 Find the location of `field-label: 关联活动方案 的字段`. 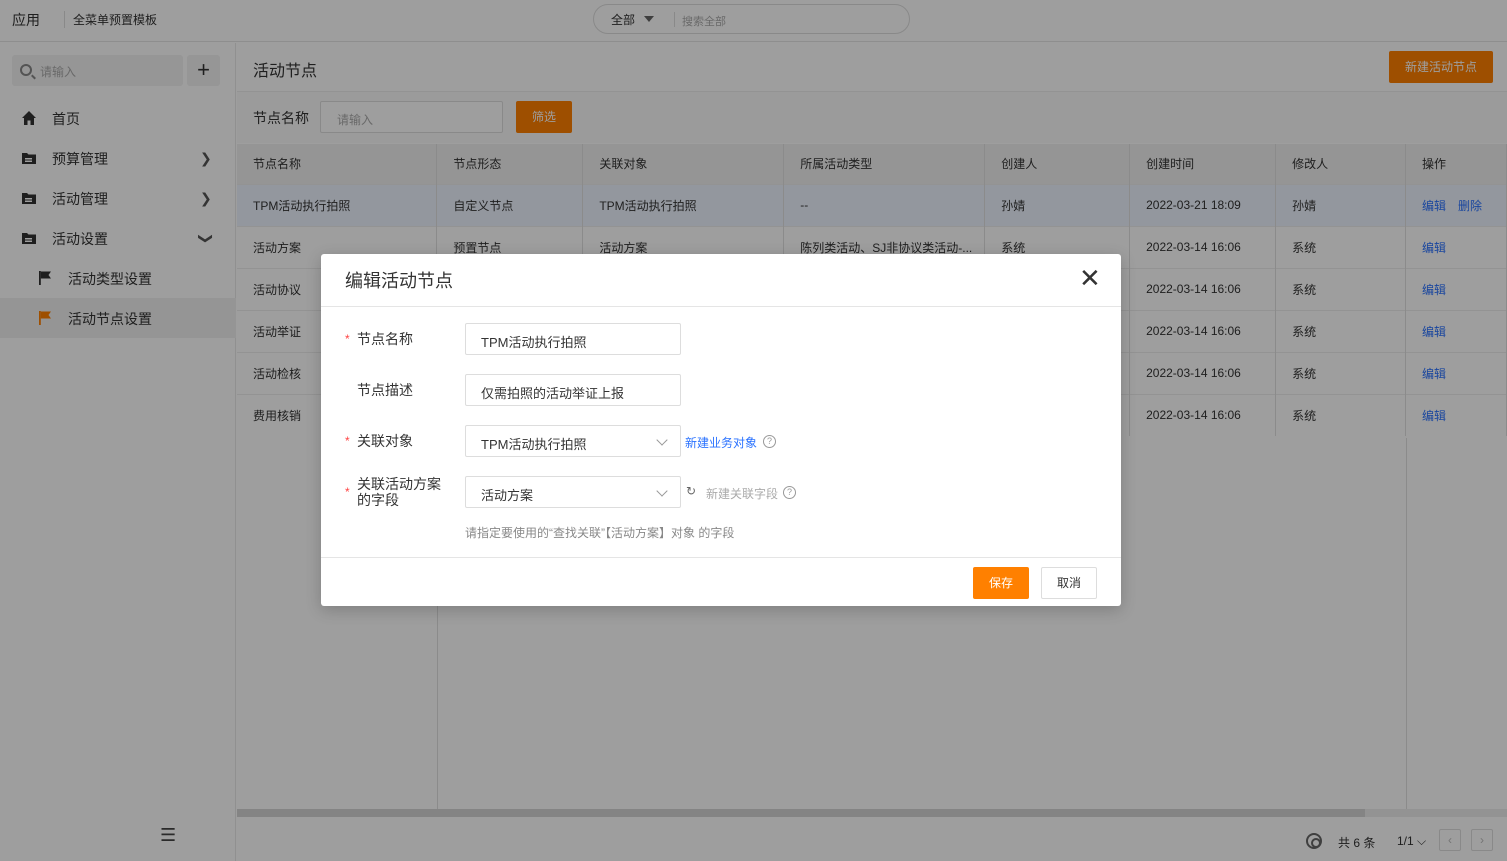

field-label: 关联活动方案 的字段 is located at coordinates (399, 492).